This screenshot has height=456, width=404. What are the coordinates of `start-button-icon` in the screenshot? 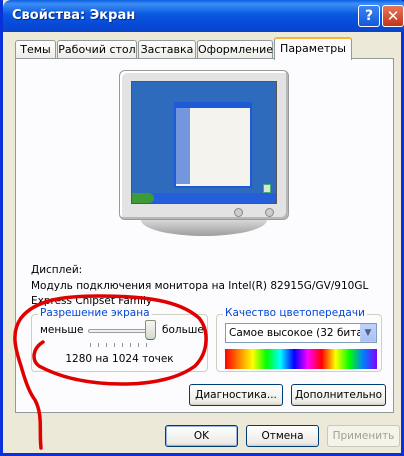 It's located at (143, 198).